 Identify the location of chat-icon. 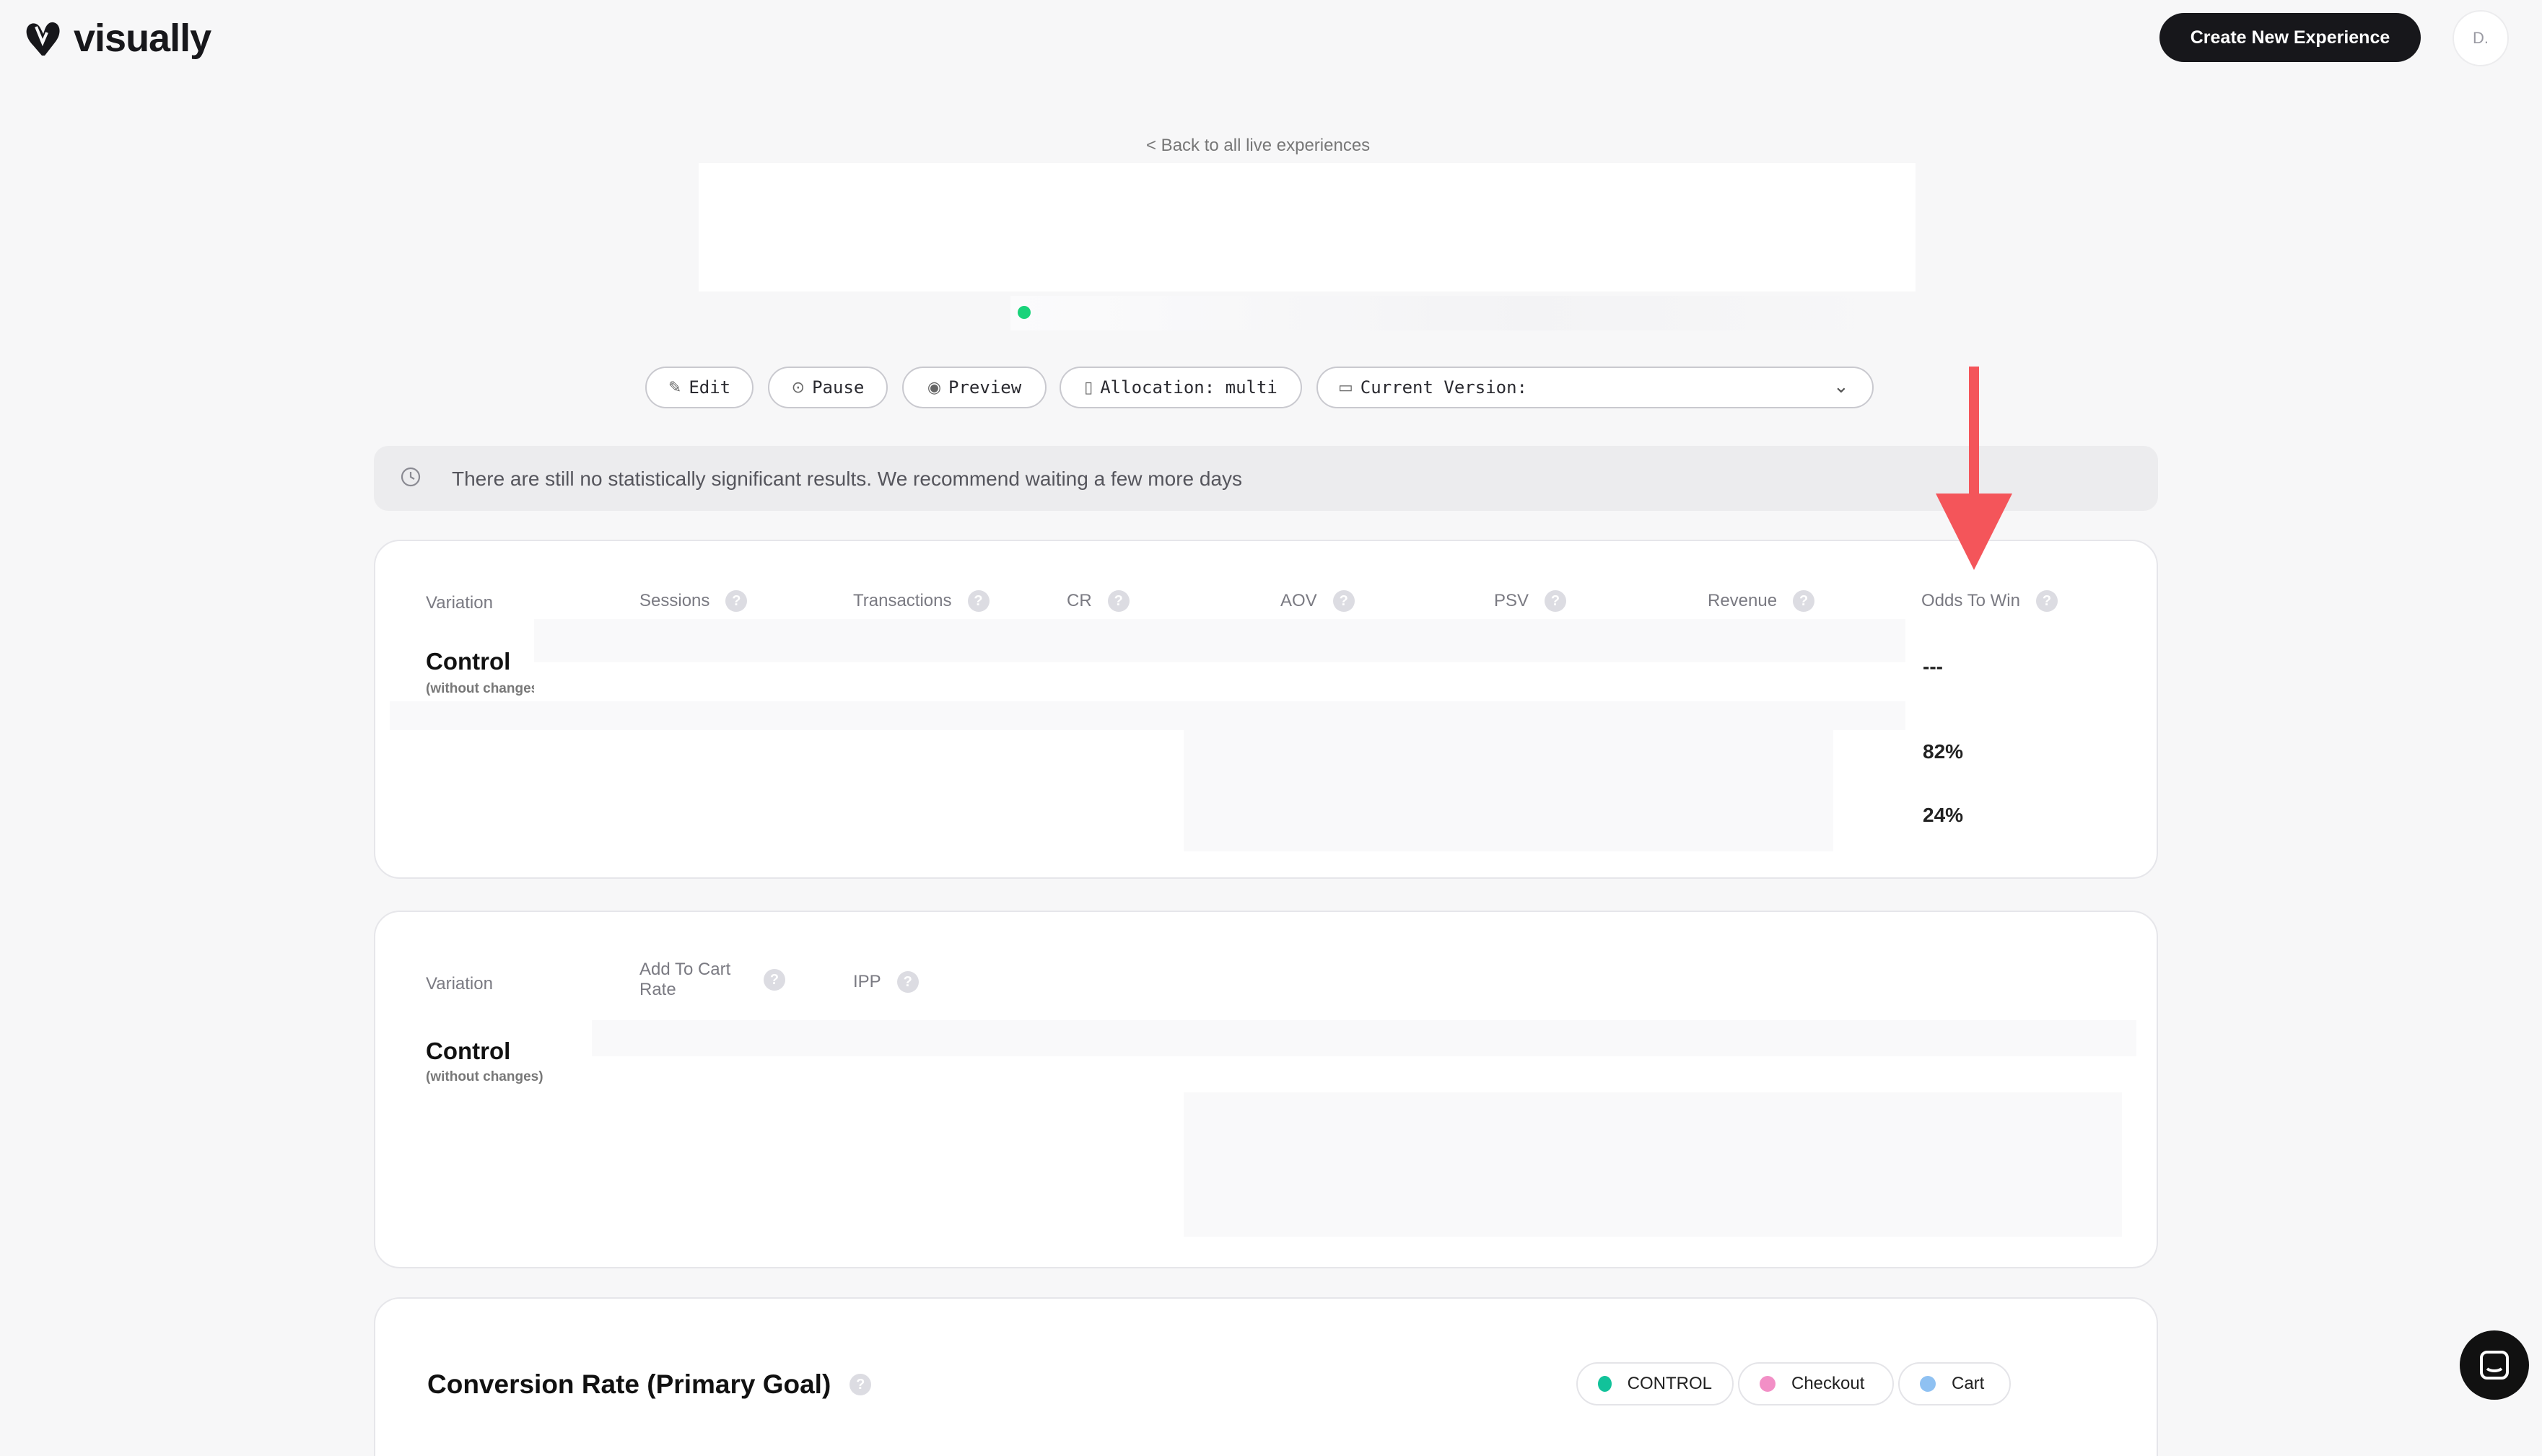
(2494, 1365).